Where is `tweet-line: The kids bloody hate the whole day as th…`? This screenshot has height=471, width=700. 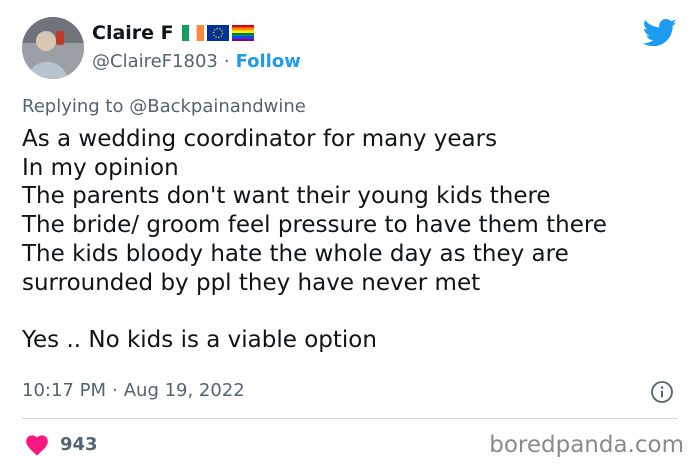 tweet-line: The kids bloody hate the whole day as th… is located at coordinates (295, 253).